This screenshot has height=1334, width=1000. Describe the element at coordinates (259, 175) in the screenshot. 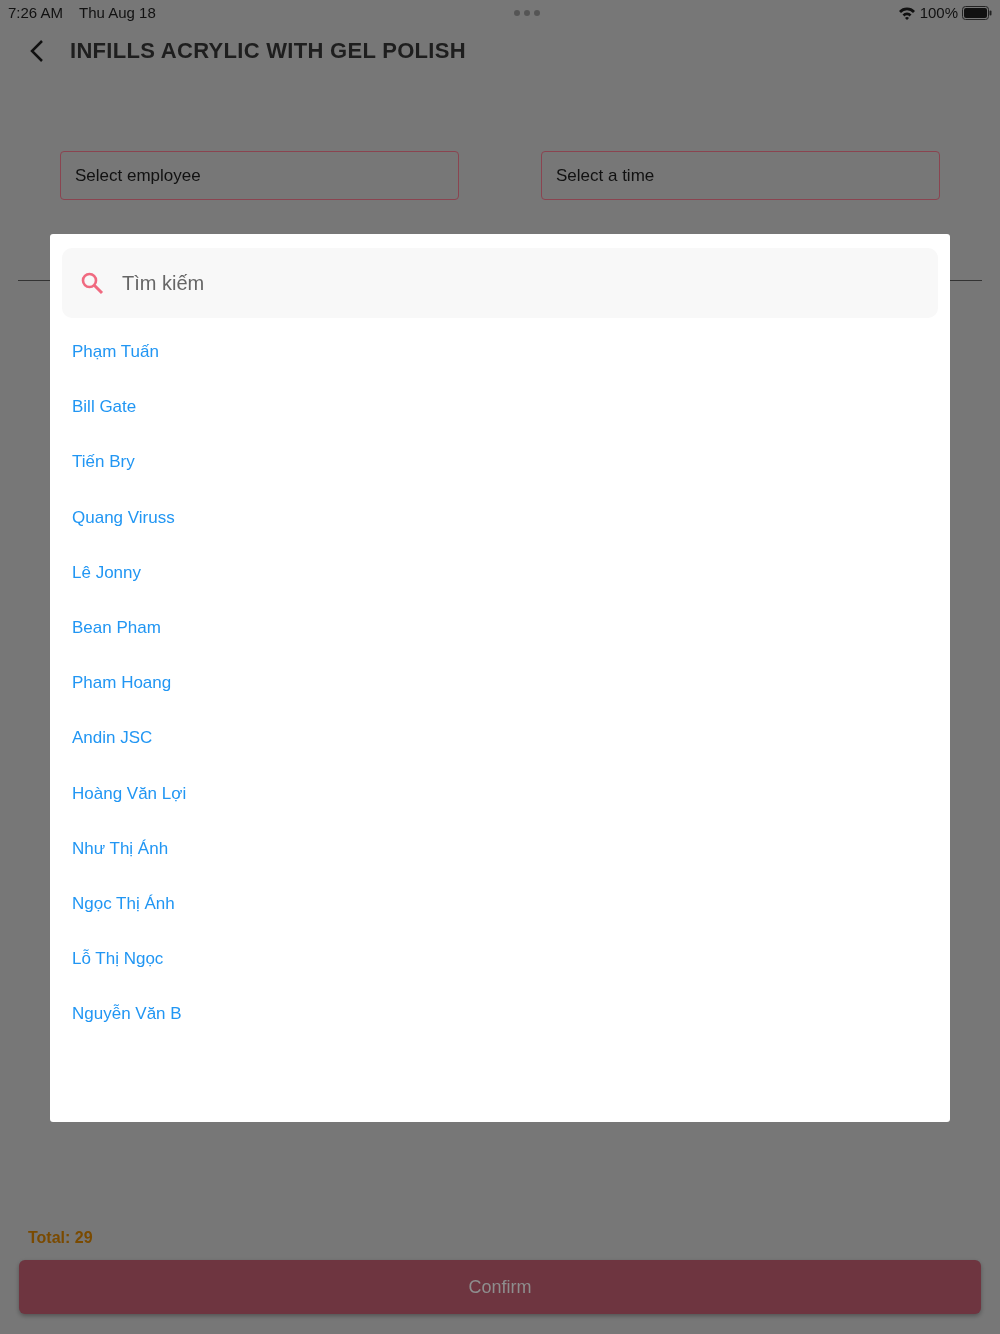

I see `select-field: Select employee` at that location.